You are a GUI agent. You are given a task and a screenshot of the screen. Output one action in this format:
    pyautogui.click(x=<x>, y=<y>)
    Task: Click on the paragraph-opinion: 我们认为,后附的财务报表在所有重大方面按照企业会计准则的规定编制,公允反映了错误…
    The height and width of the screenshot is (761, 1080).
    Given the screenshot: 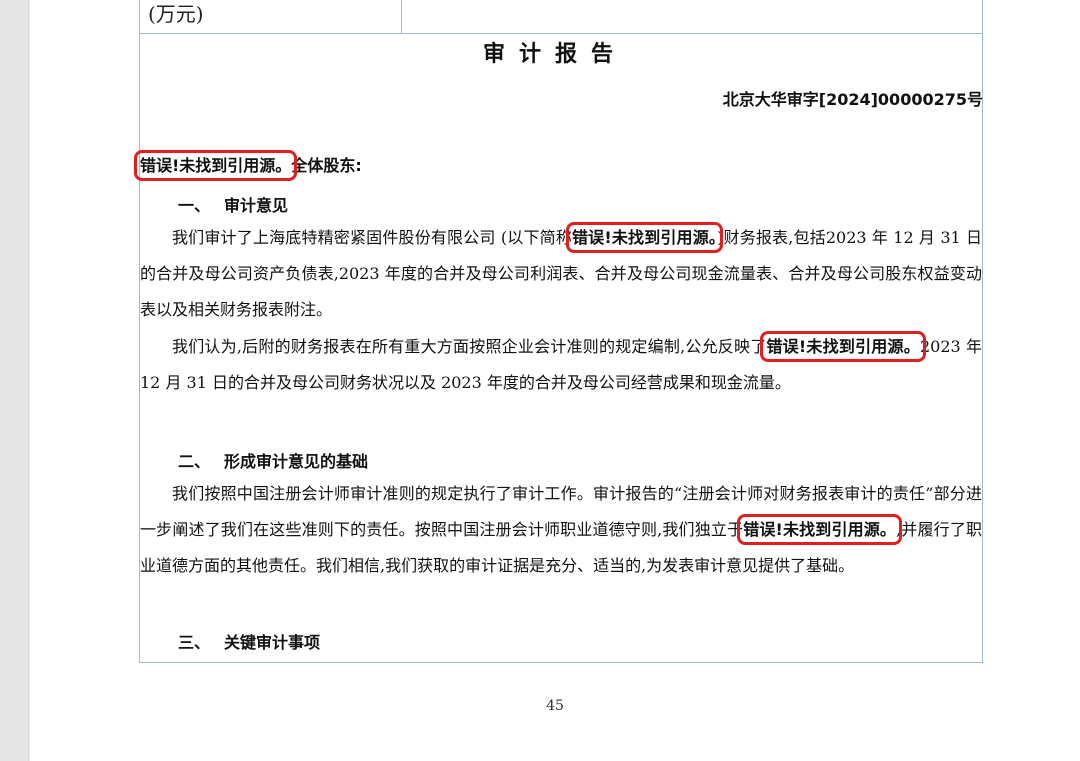 What is the action you would take?
    pyautogui.click(x=561, y=365)
    